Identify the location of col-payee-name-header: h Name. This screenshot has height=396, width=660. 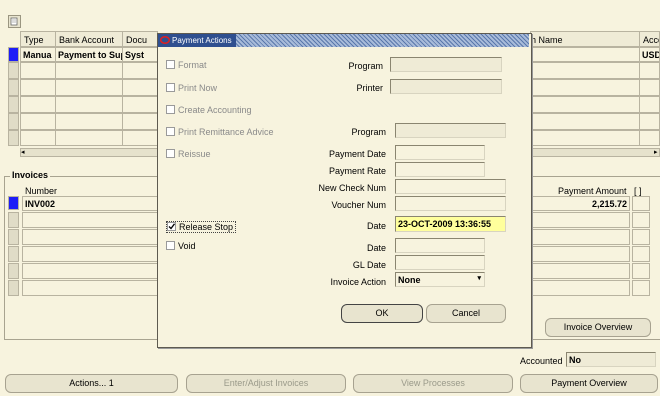
(585, 39).